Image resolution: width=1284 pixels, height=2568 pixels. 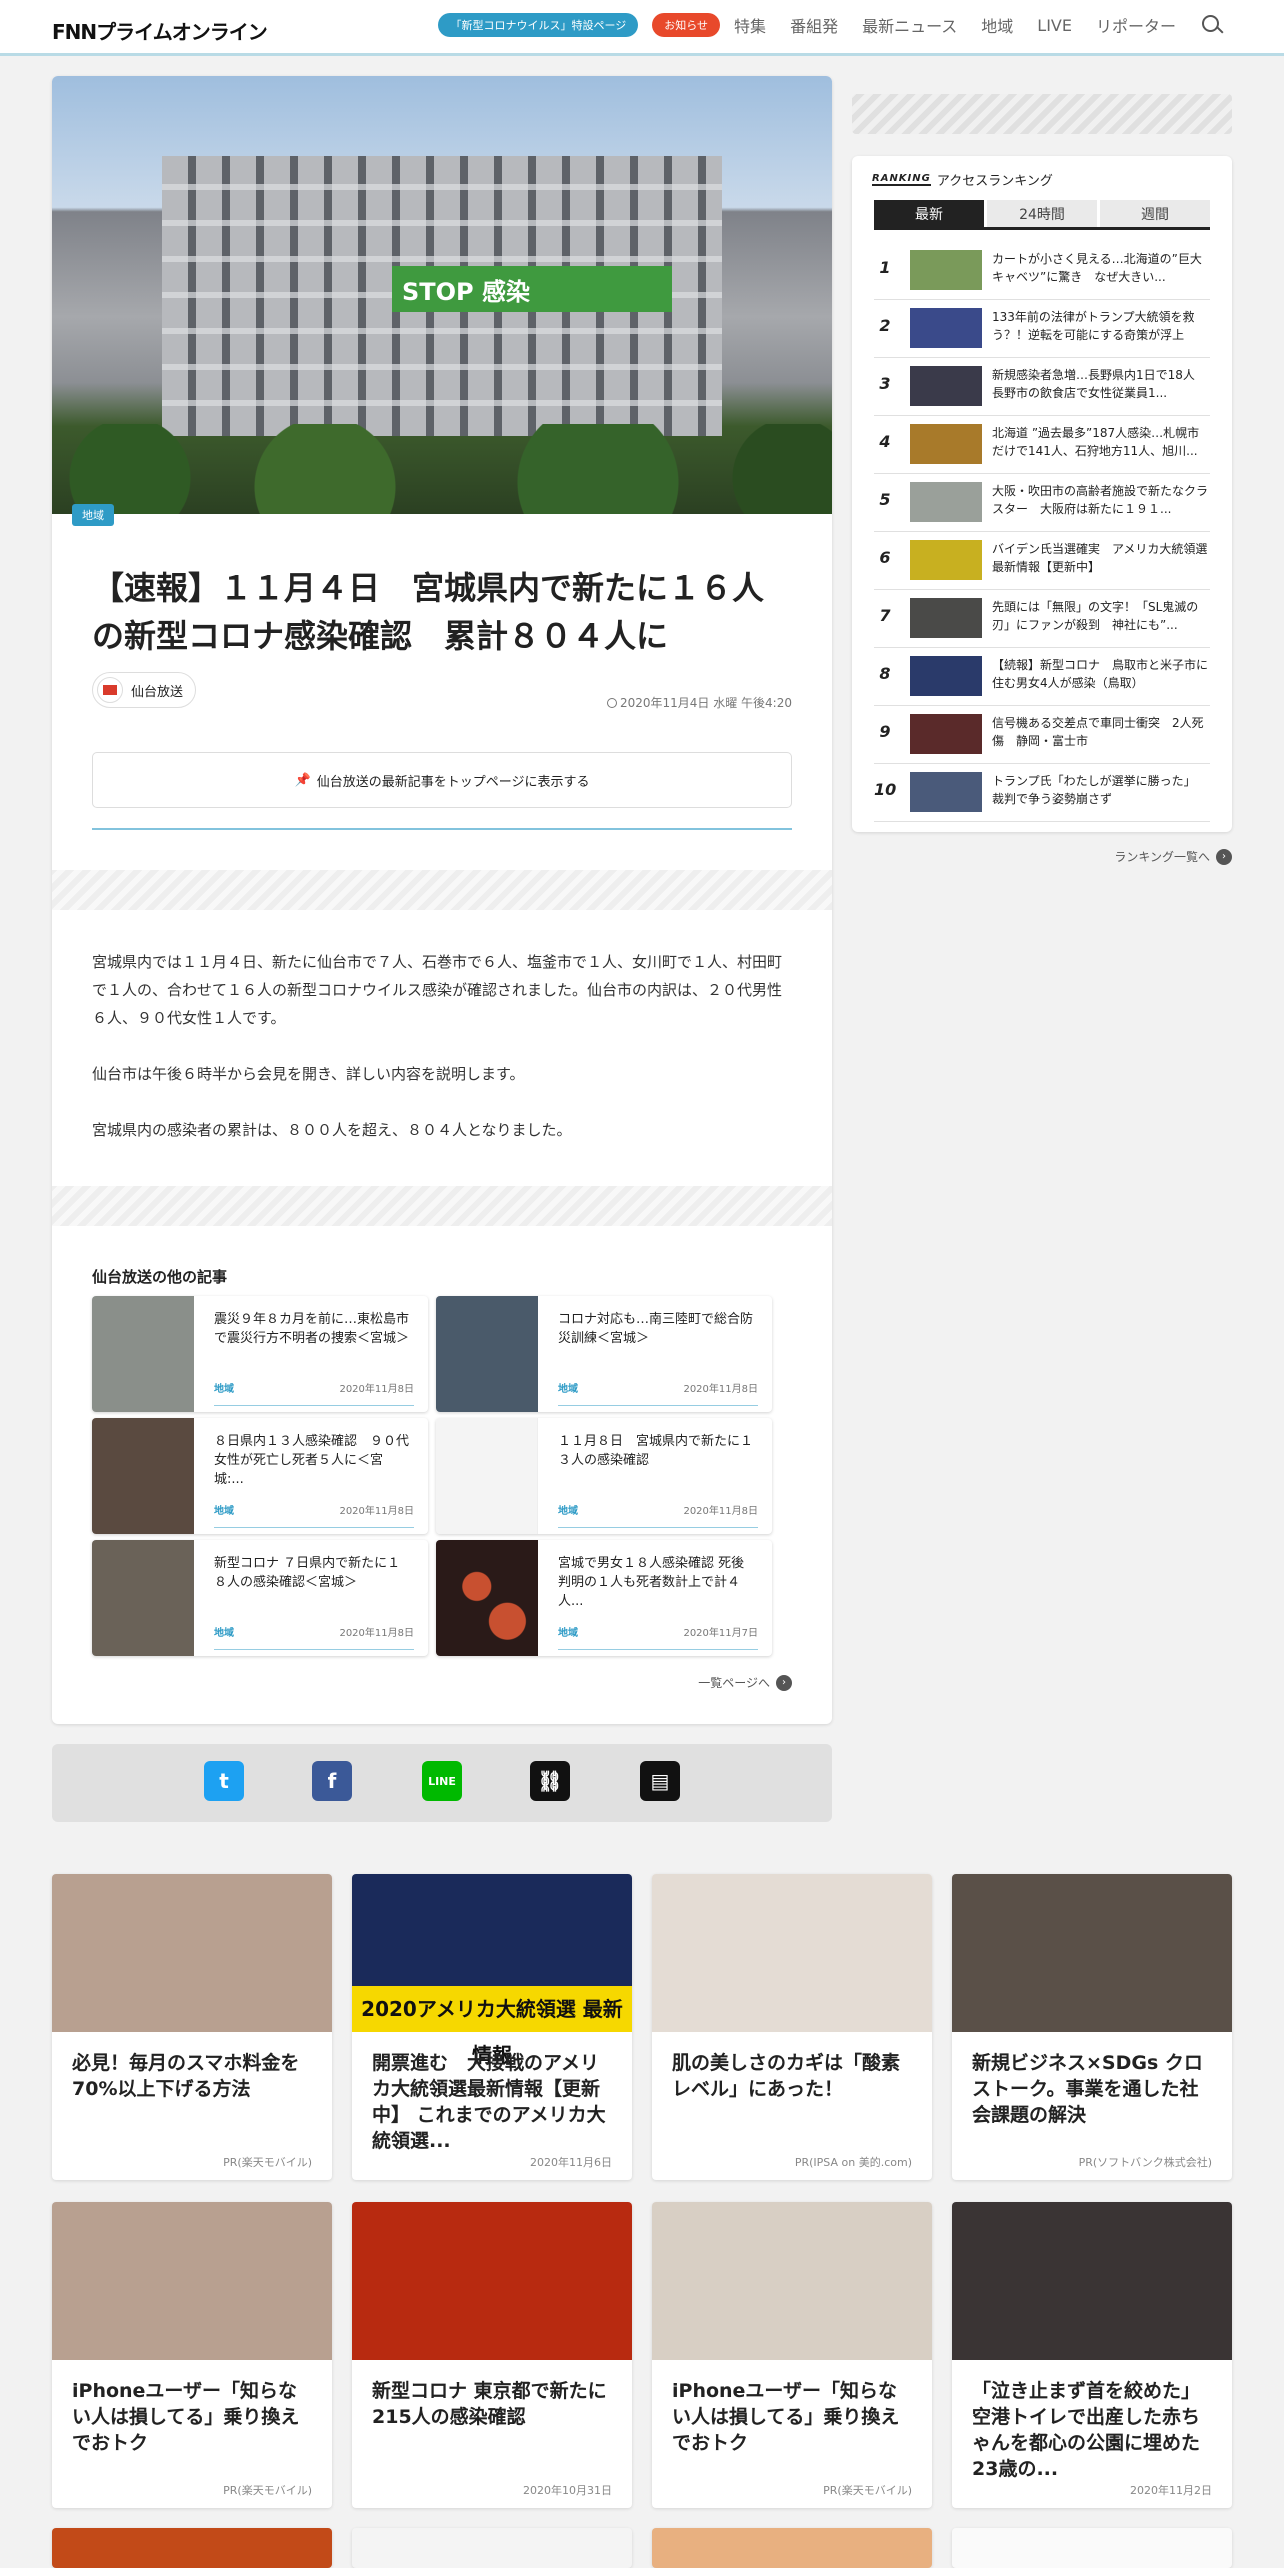 I want to click on link-icon: ⛓, so click(x=550, y=1781).